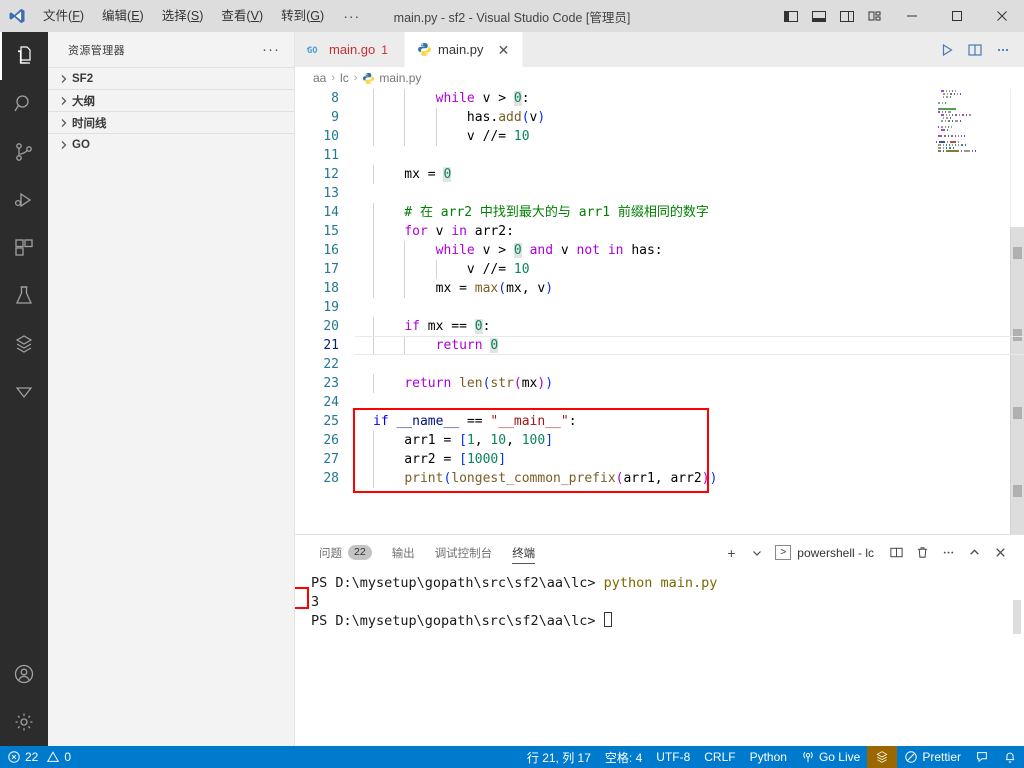 The width and height of the screenshot is (1024, 768). Describe the element at coordinates (171, 100) in the screenshot. I see `sidebar-section-outline: 大纲` at that location.